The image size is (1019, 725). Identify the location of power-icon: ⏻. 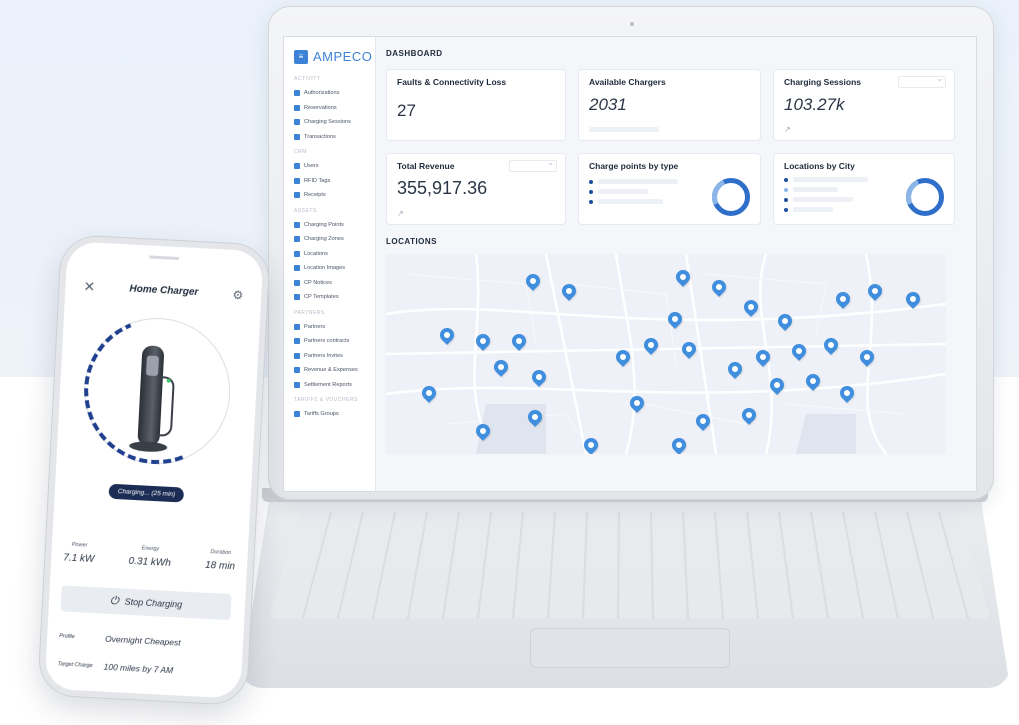
(114, 600).